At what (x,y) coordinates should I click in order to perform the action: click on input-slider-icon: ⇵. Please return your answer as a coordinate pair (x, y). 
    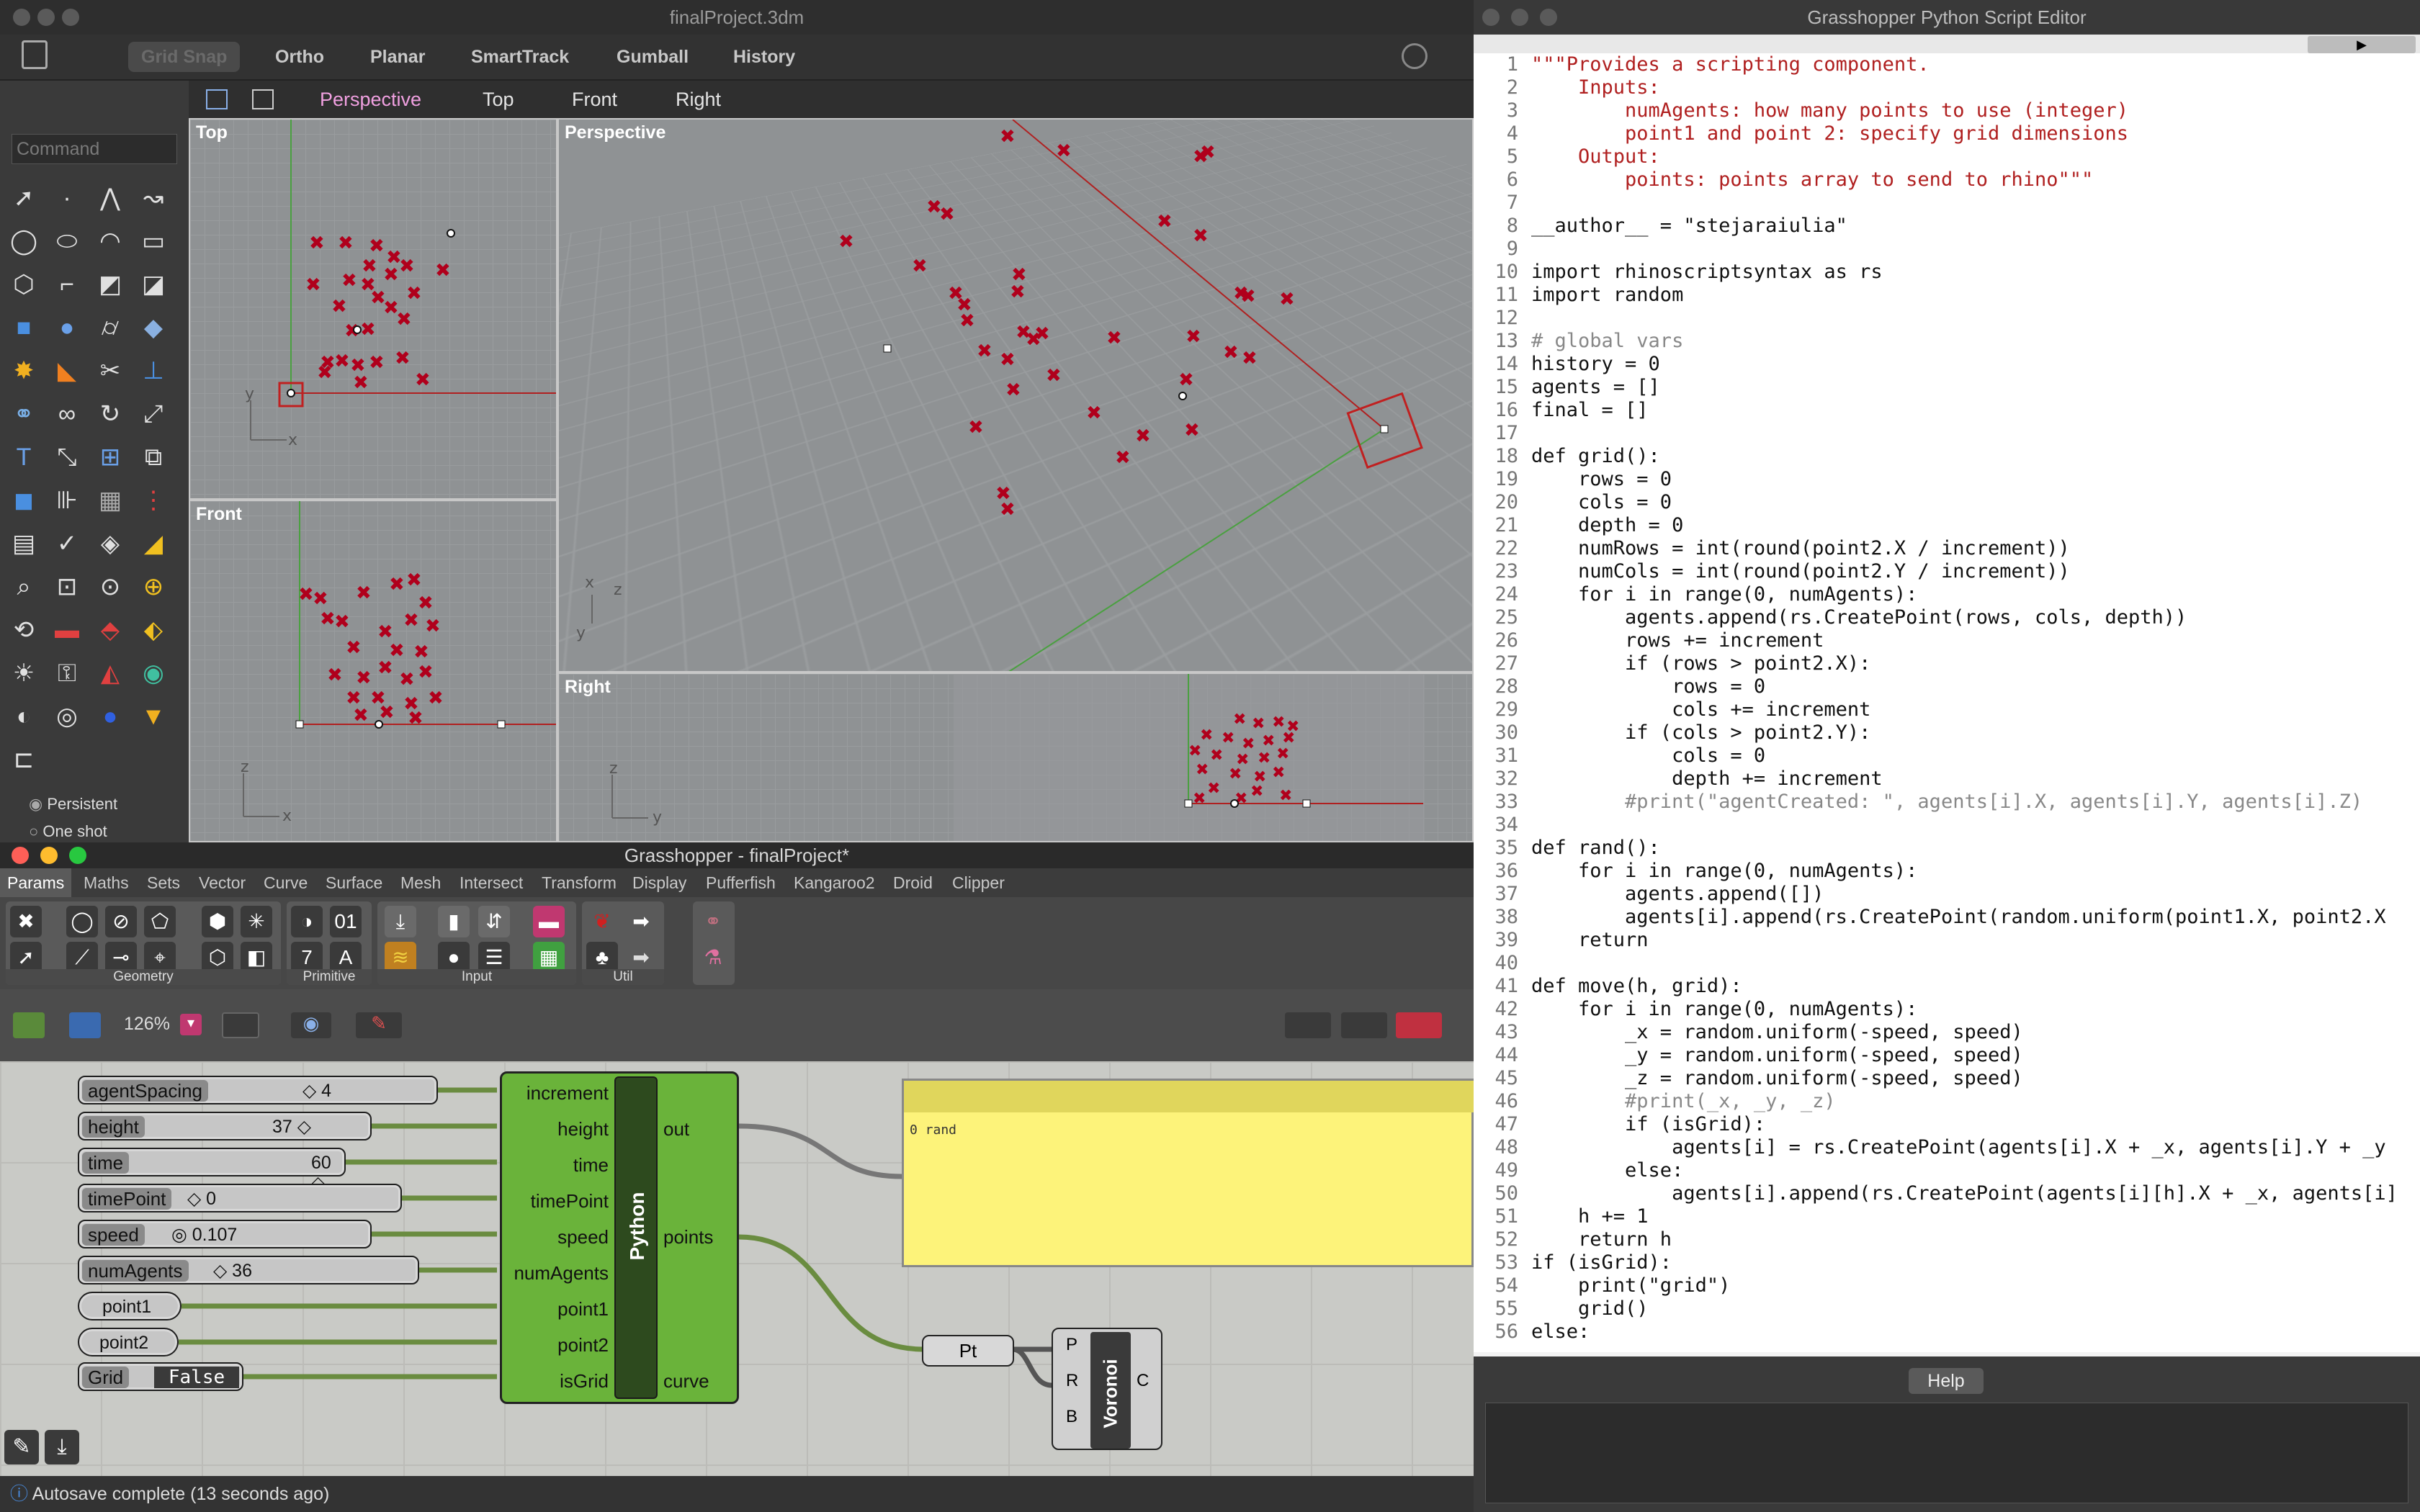
    Looking at the image, I should click on (494, 921).